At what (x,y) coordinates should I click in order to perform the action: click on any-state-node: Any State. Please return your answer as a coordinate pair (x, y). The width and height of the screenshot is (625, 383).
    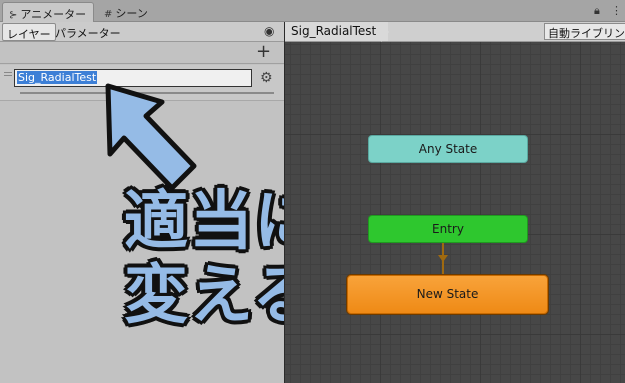
    Looking at the image, I should click on (448, 149).